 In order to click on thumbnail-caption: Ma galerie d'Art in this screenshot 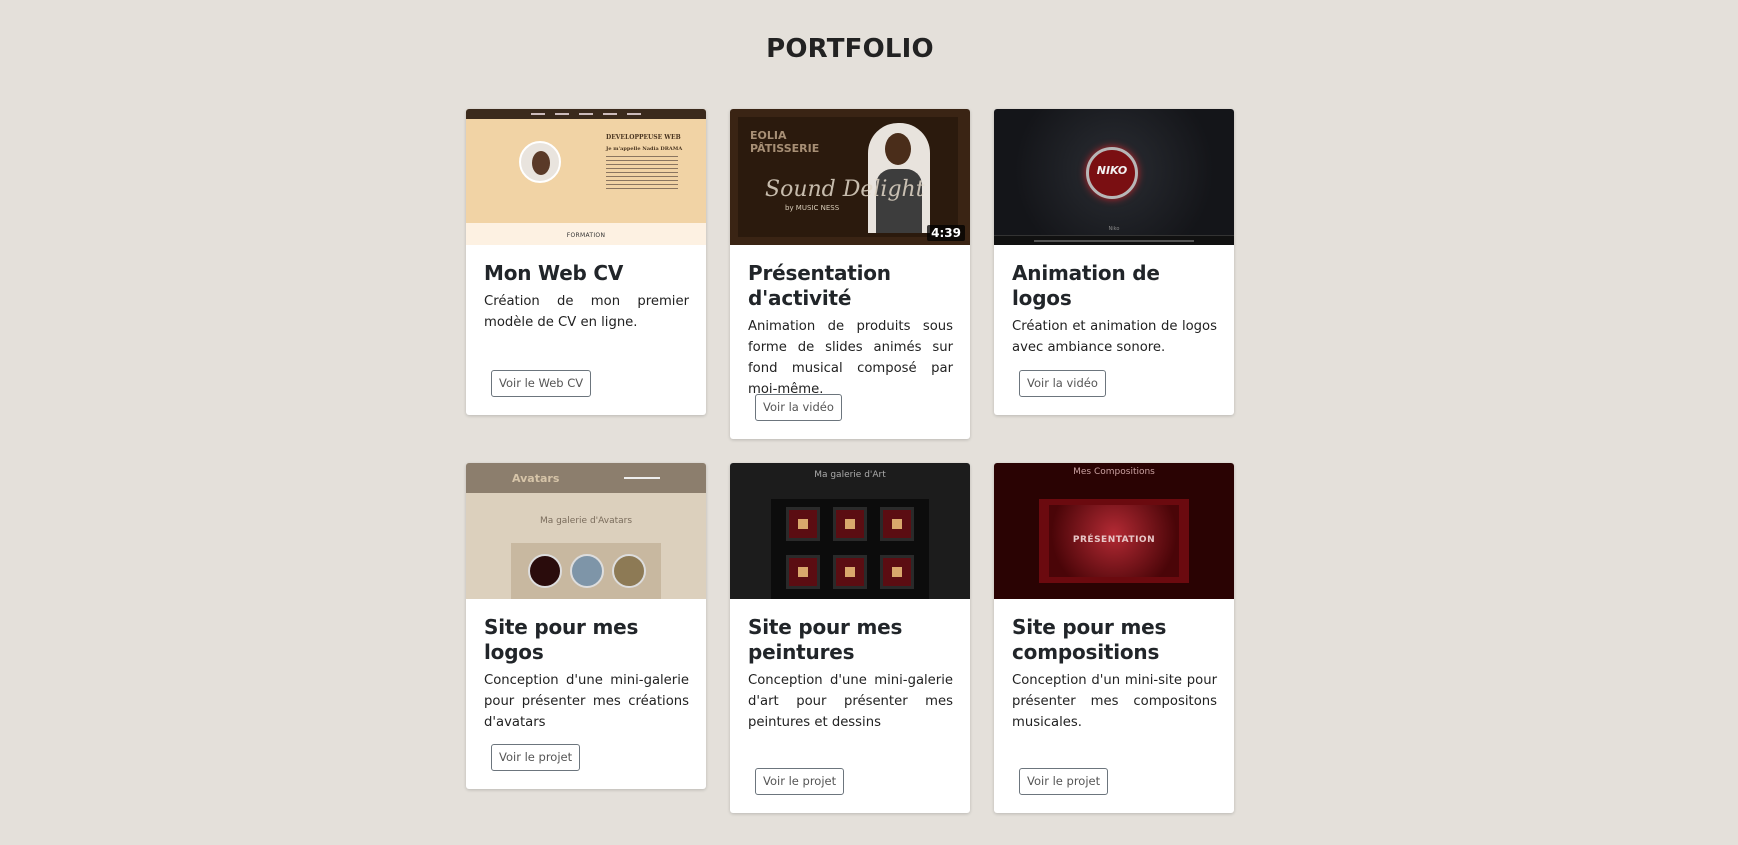, I will do `click(850, 475)`.